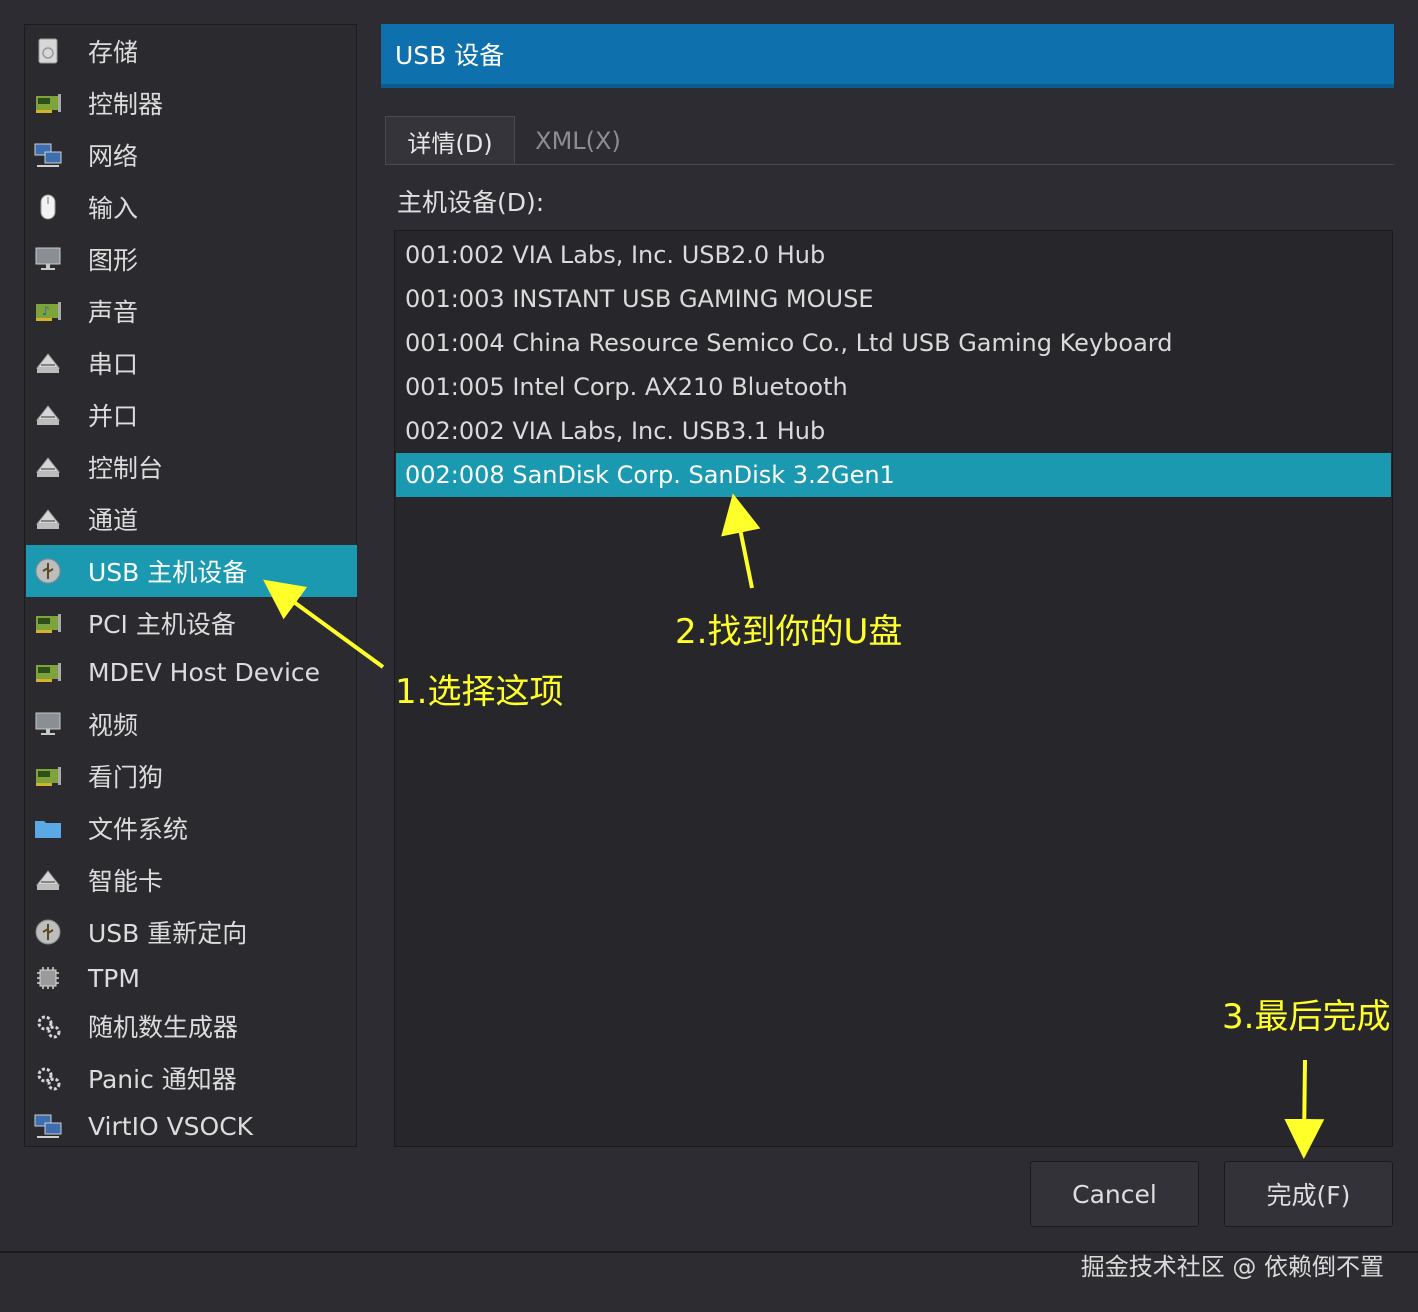  I want to click on sidebar-item: TPM, so click(191, 978).